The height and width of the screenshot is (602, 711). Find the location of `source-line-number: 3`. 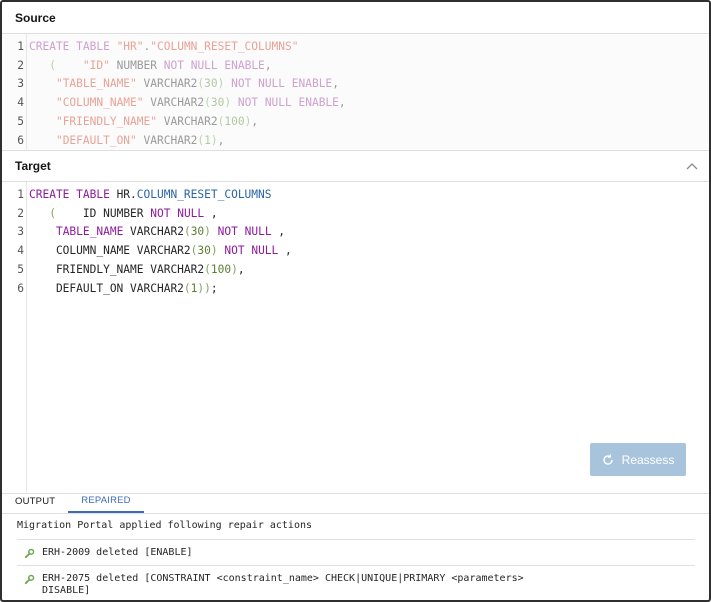

source-line-number: 3 is located at coordinates (20, 84).